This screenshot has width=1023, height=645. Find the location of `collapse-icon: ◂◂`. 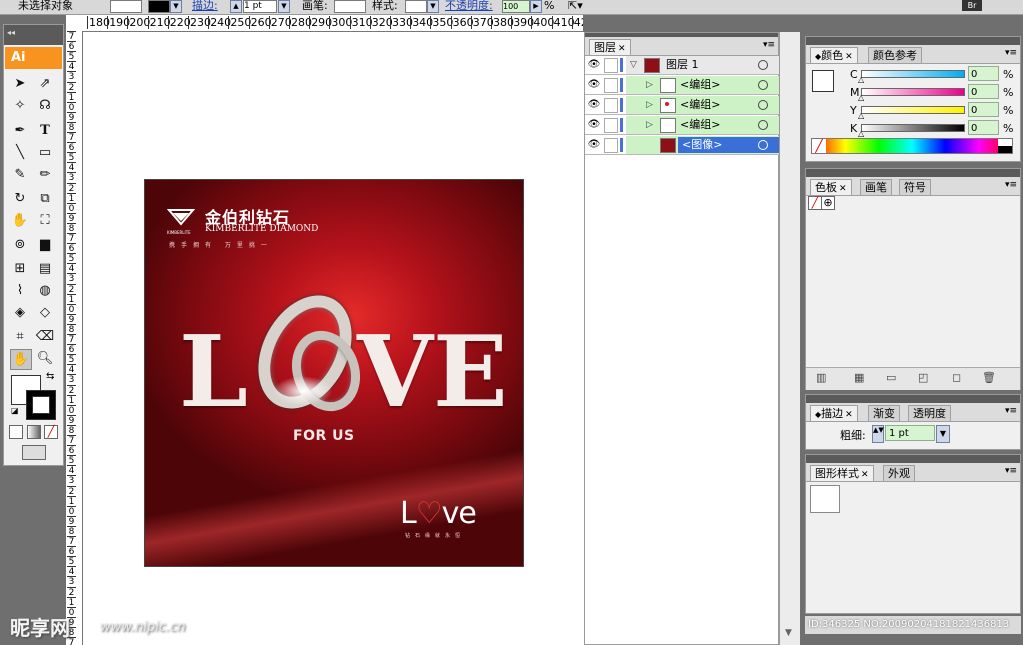

collapse-icon: ◂◂ is located at coordinates (11, 32).